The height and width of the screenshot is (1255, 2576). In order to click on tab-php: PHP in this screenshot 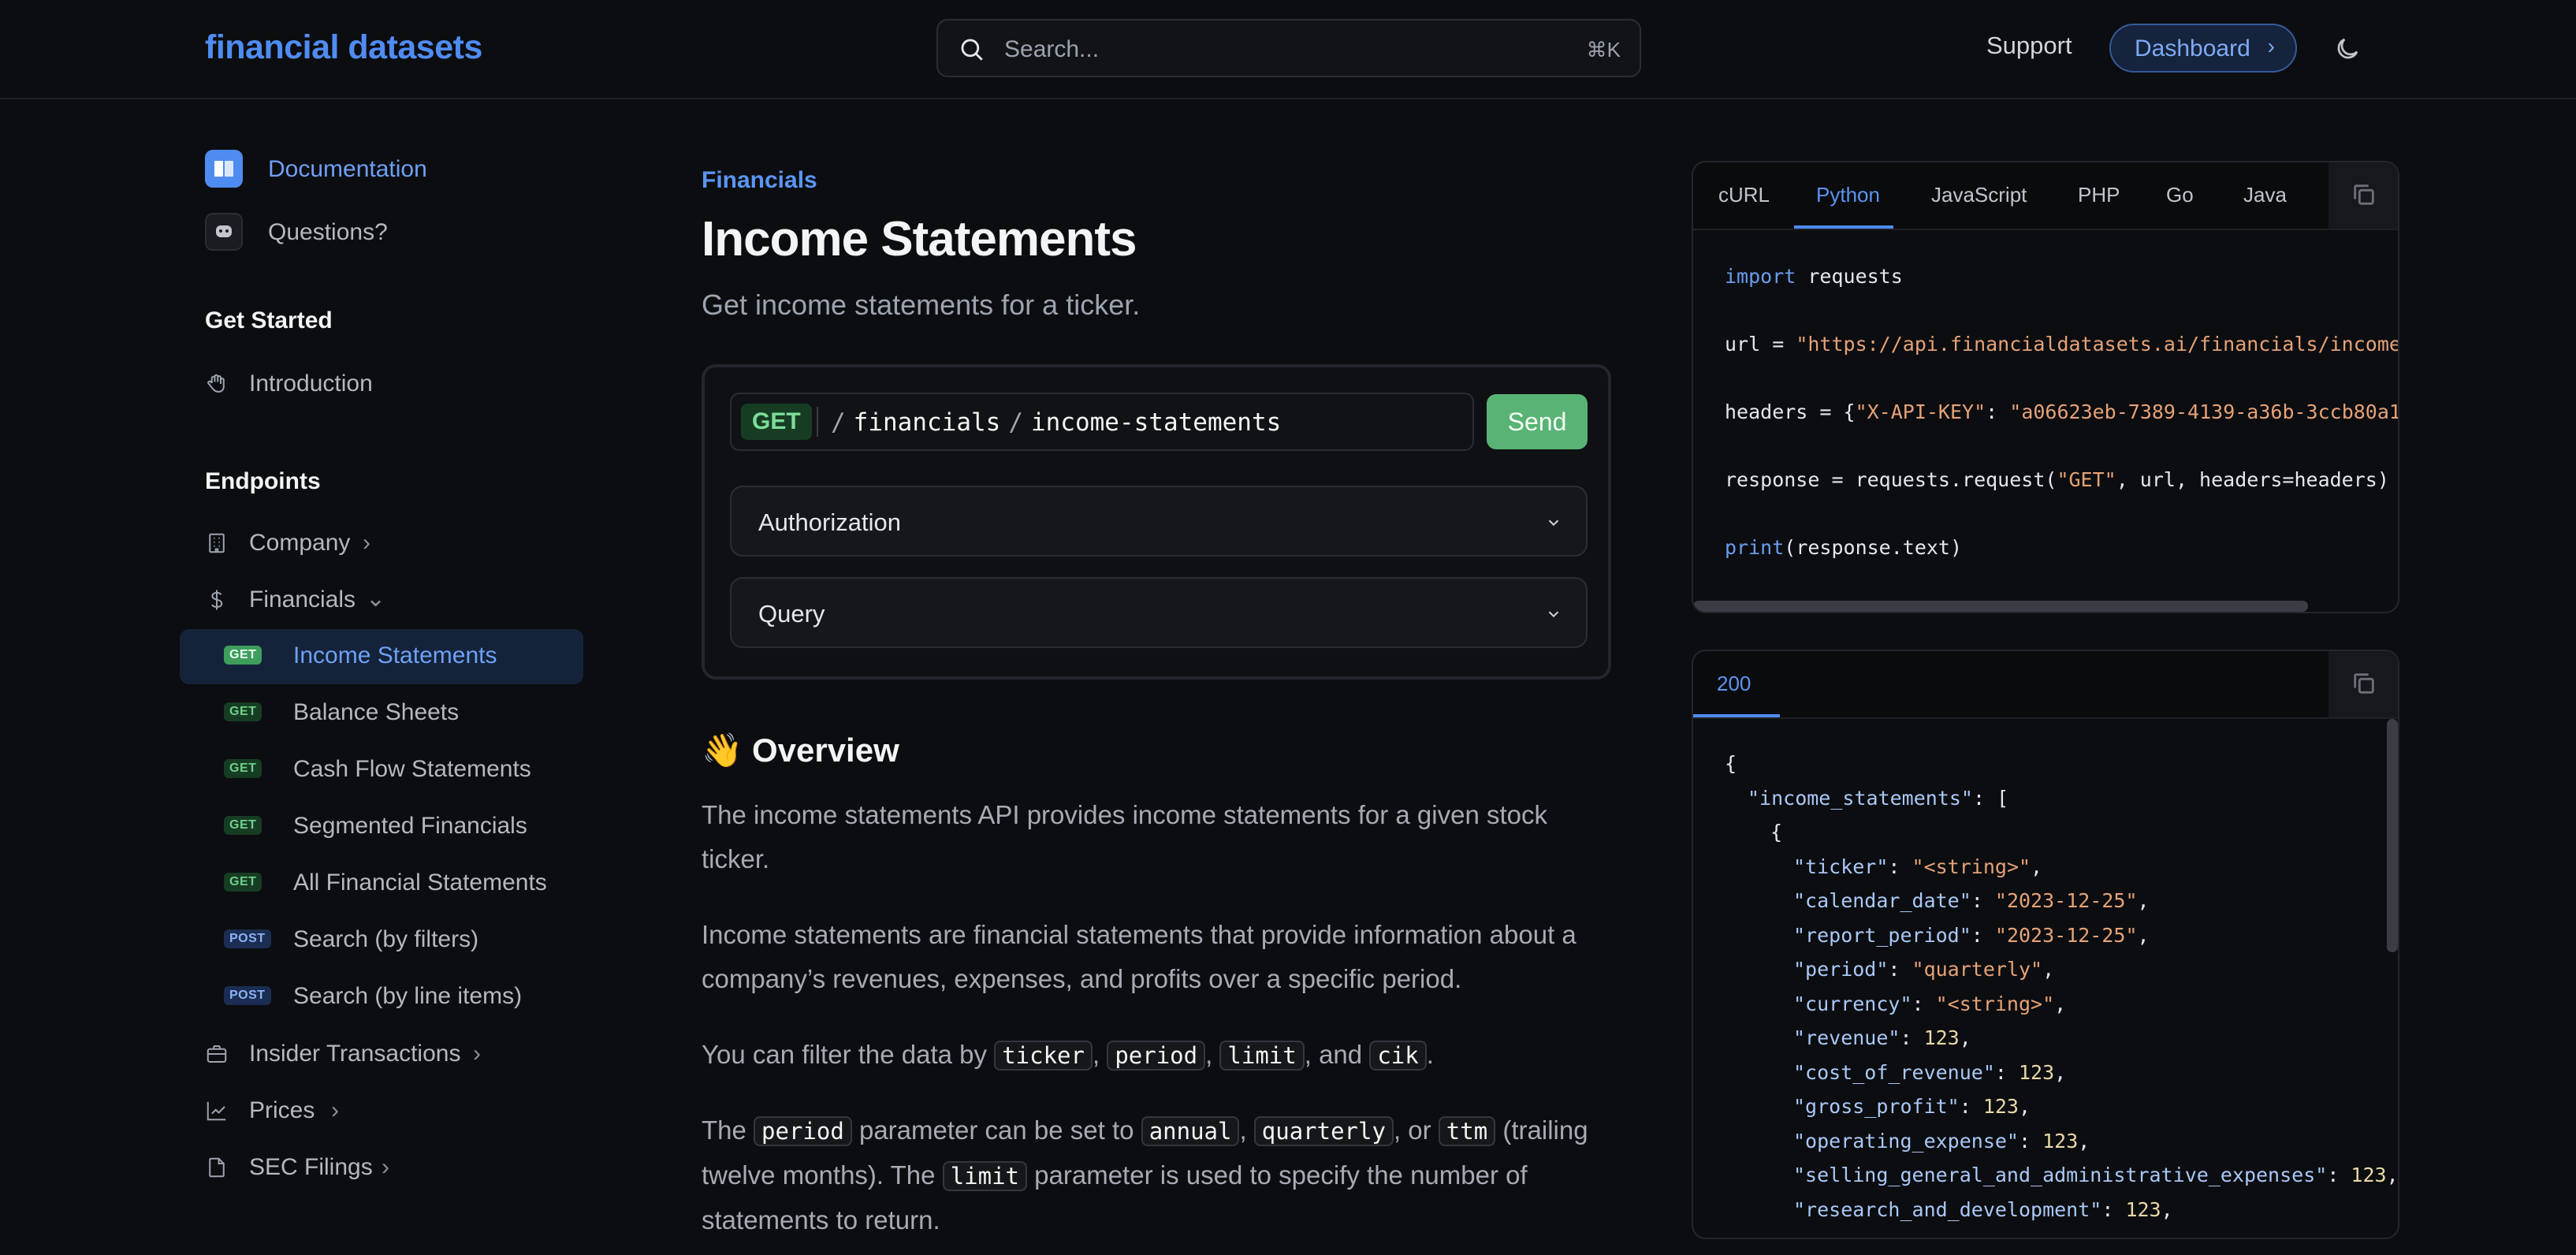, I will do `click(2099, 195)`.